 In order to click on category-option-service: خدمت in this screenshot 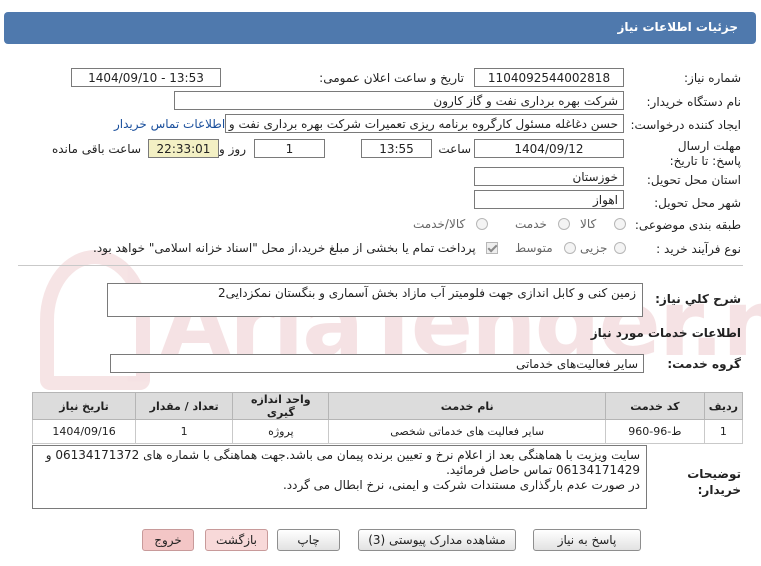, I will do `click(531, 224)`.